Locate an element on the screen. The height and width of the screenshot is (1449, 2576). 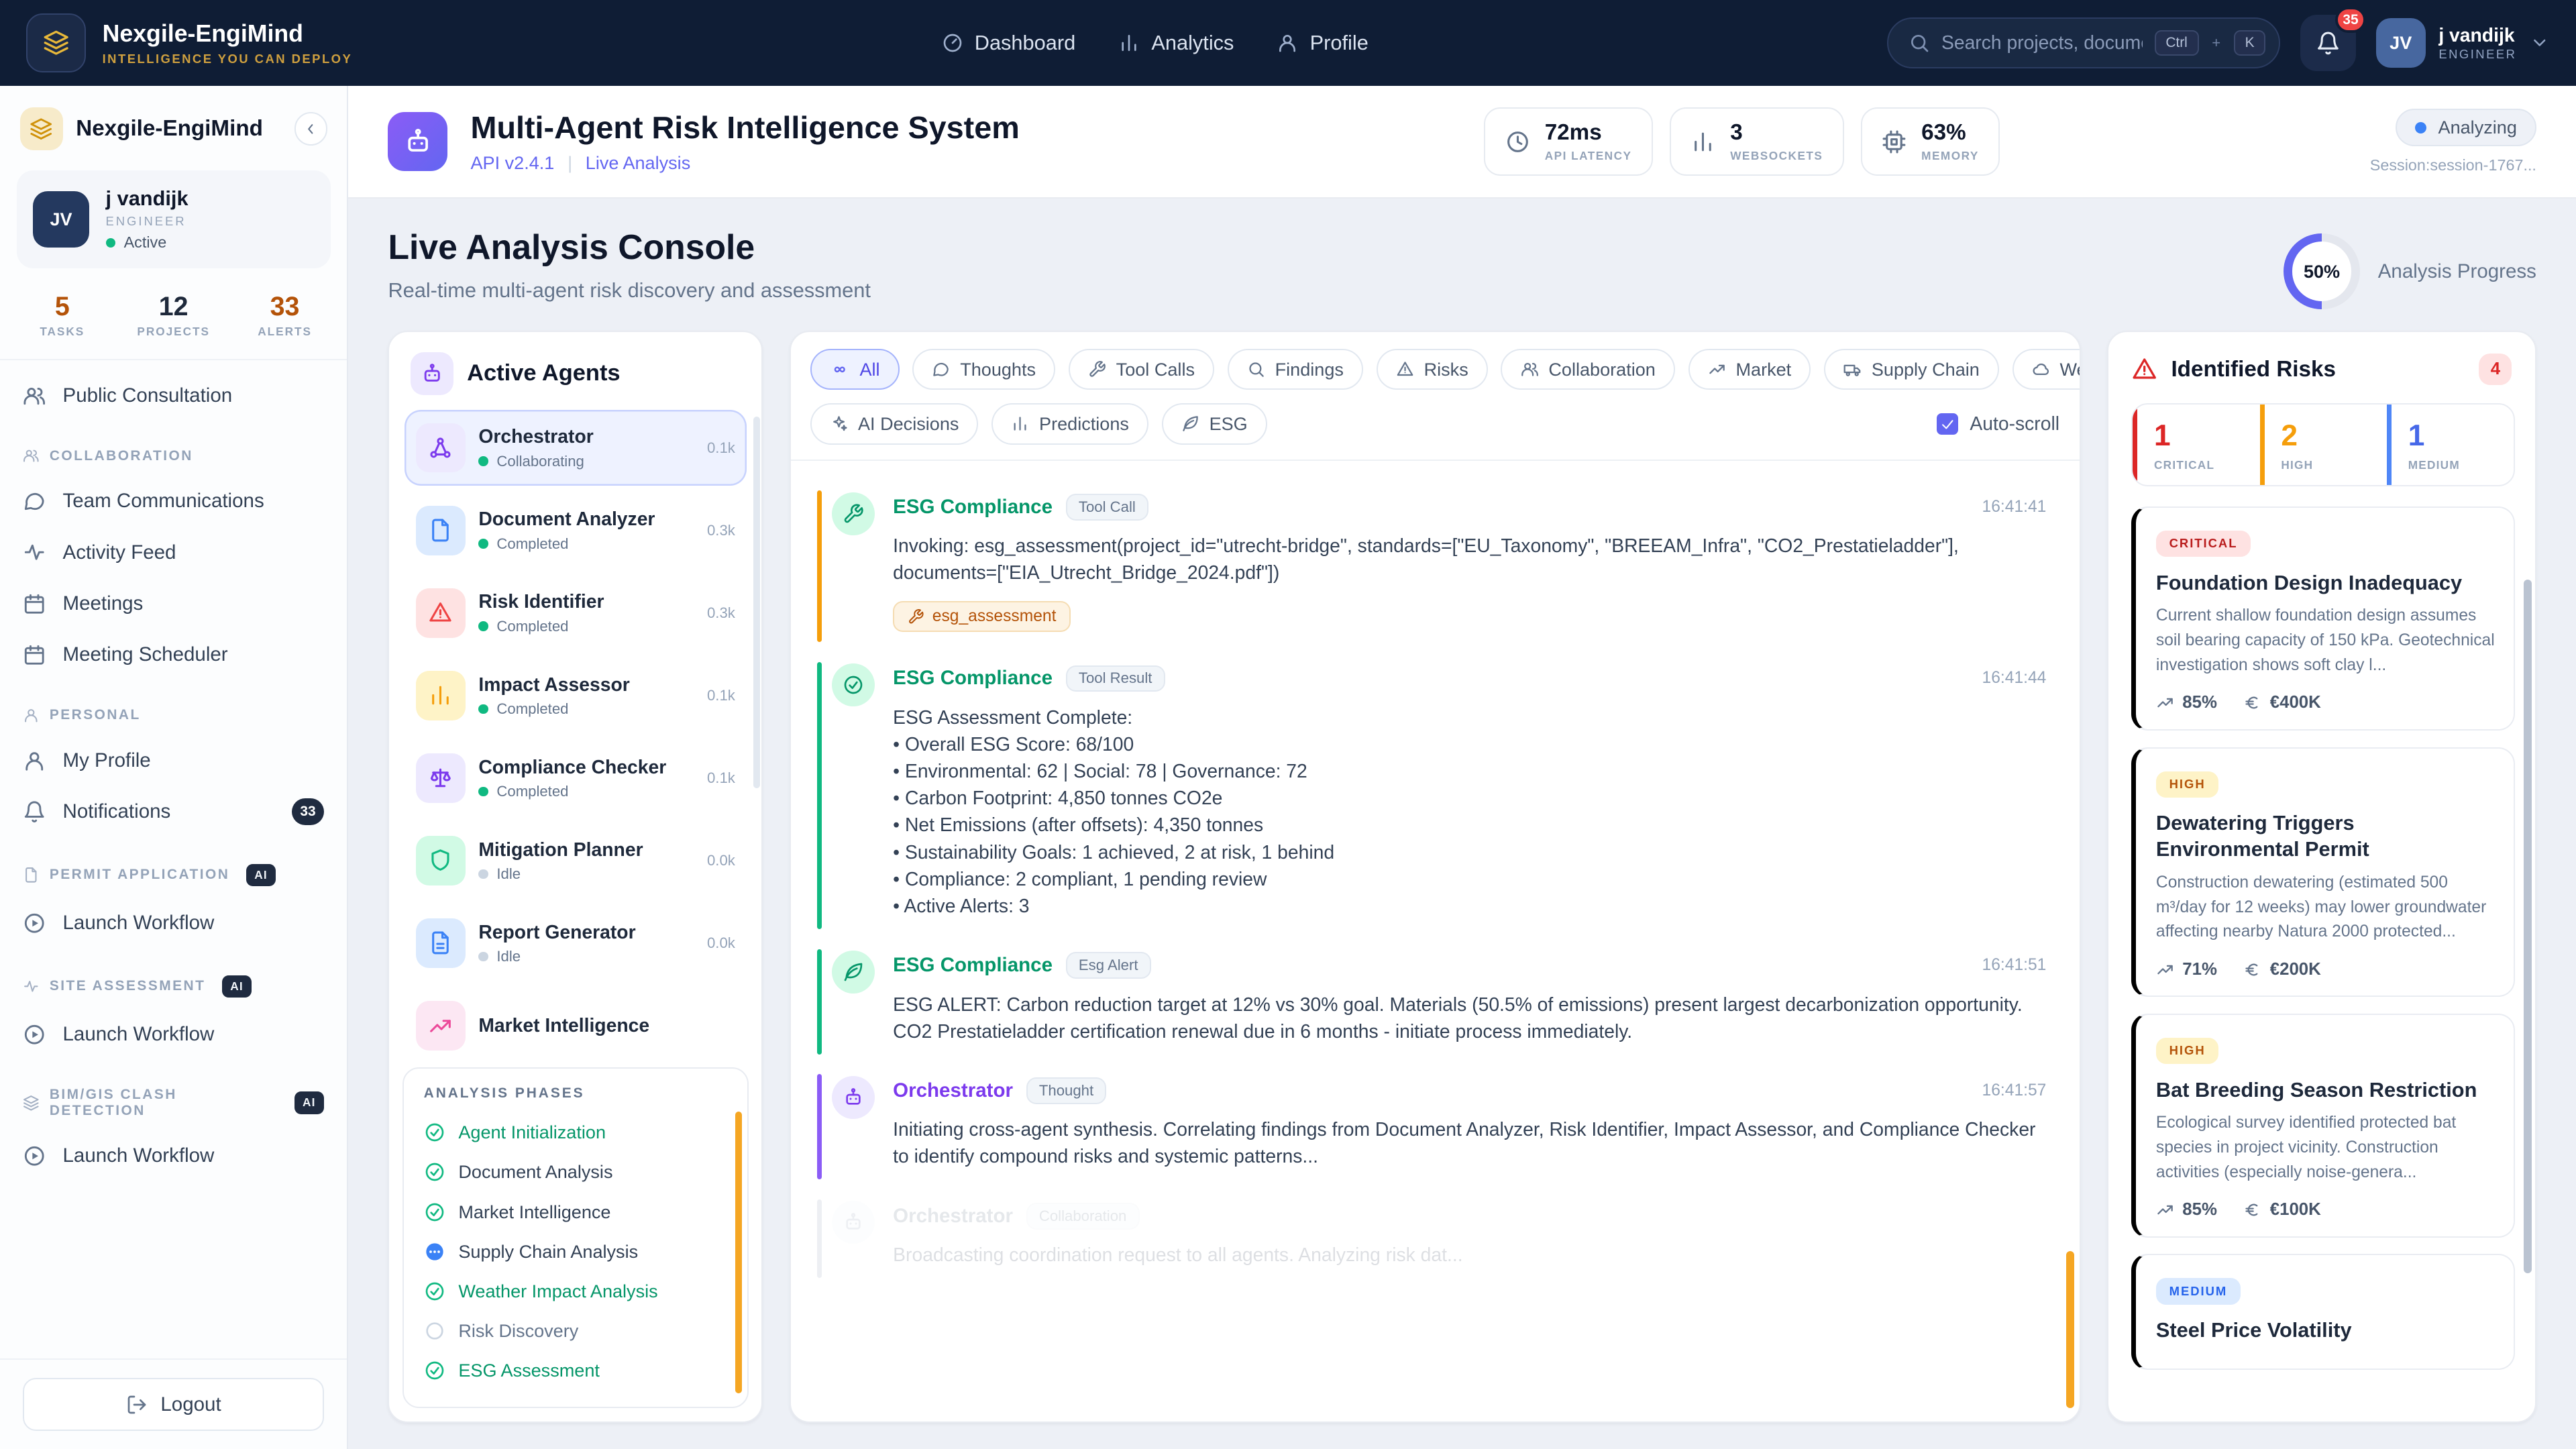
sidebar-item-launch-workflow-site: Launch Workflow is located at coordinates (173, 1034).